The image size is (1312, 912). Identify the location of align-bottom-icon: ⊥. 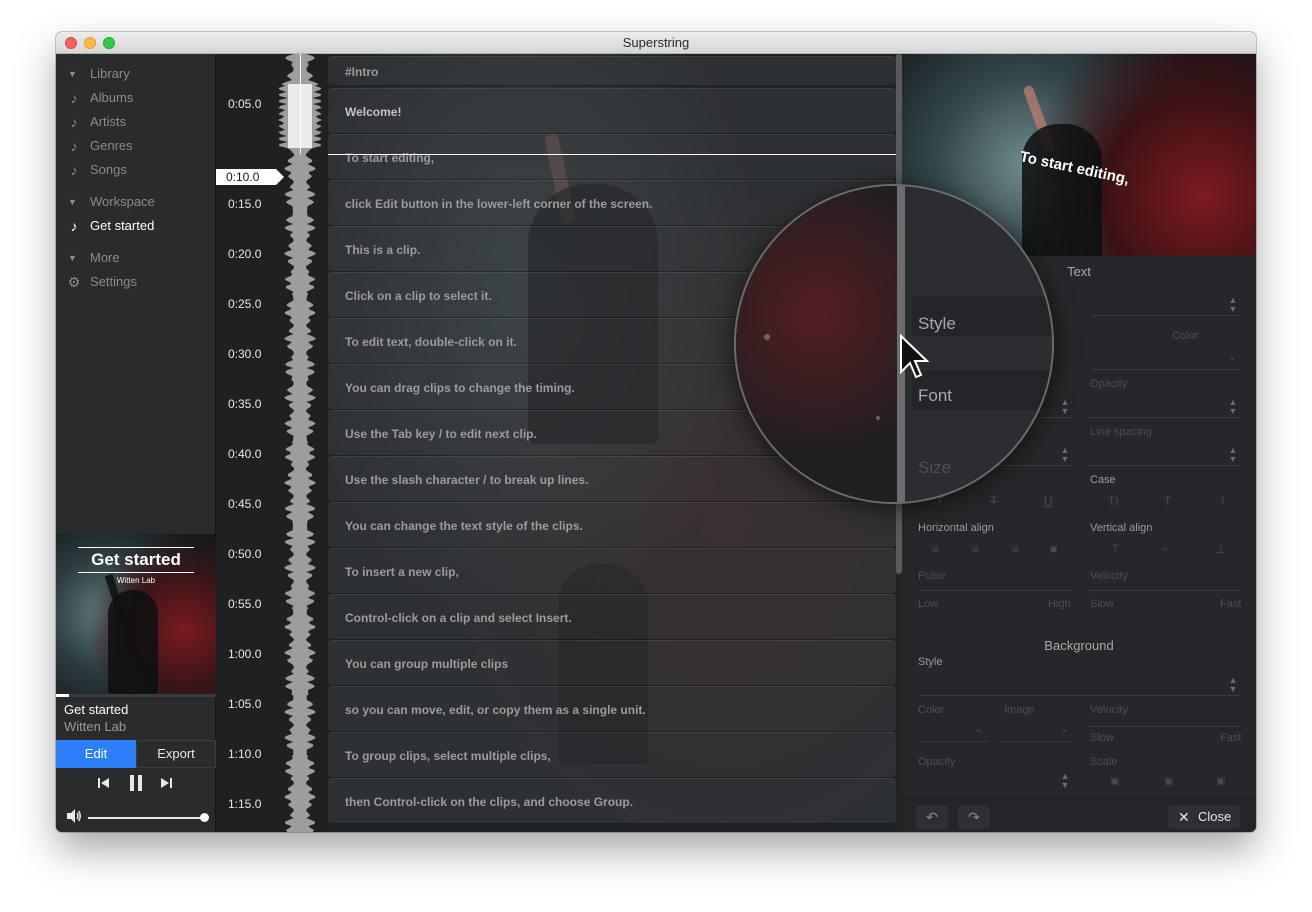
(1221, 549).